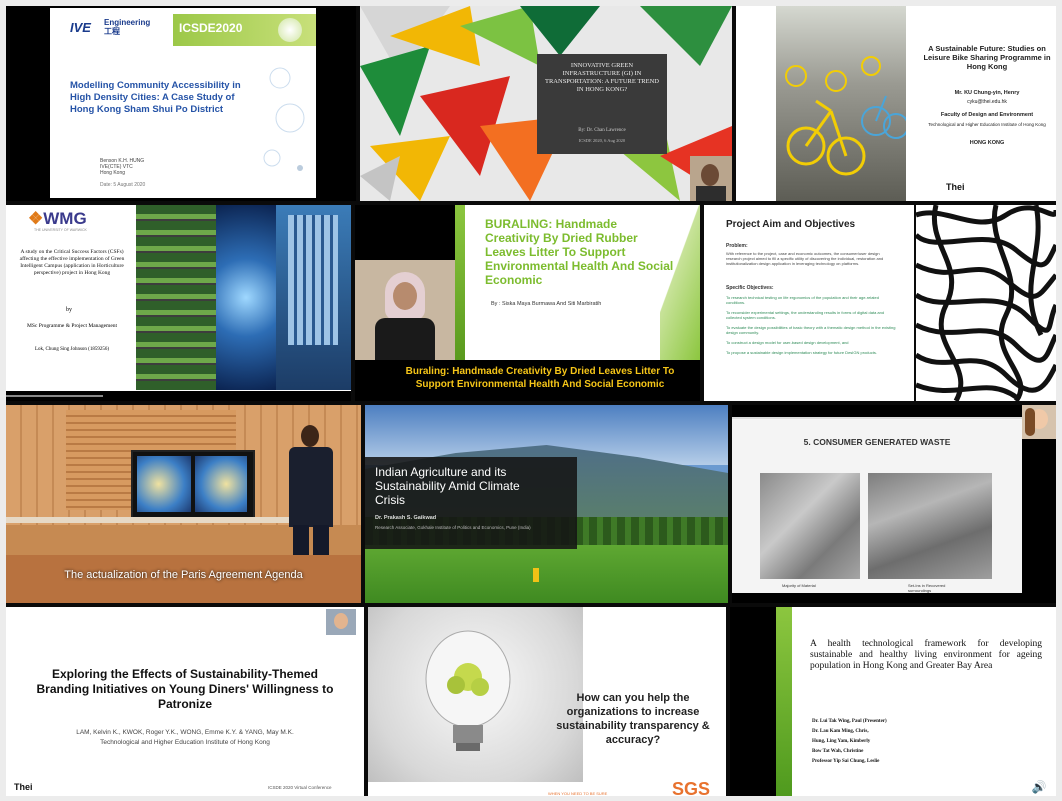  Describe the element at coordinates (127, 27) in the screenshot. I see `engineering-label: Engineering 工程` at that location.